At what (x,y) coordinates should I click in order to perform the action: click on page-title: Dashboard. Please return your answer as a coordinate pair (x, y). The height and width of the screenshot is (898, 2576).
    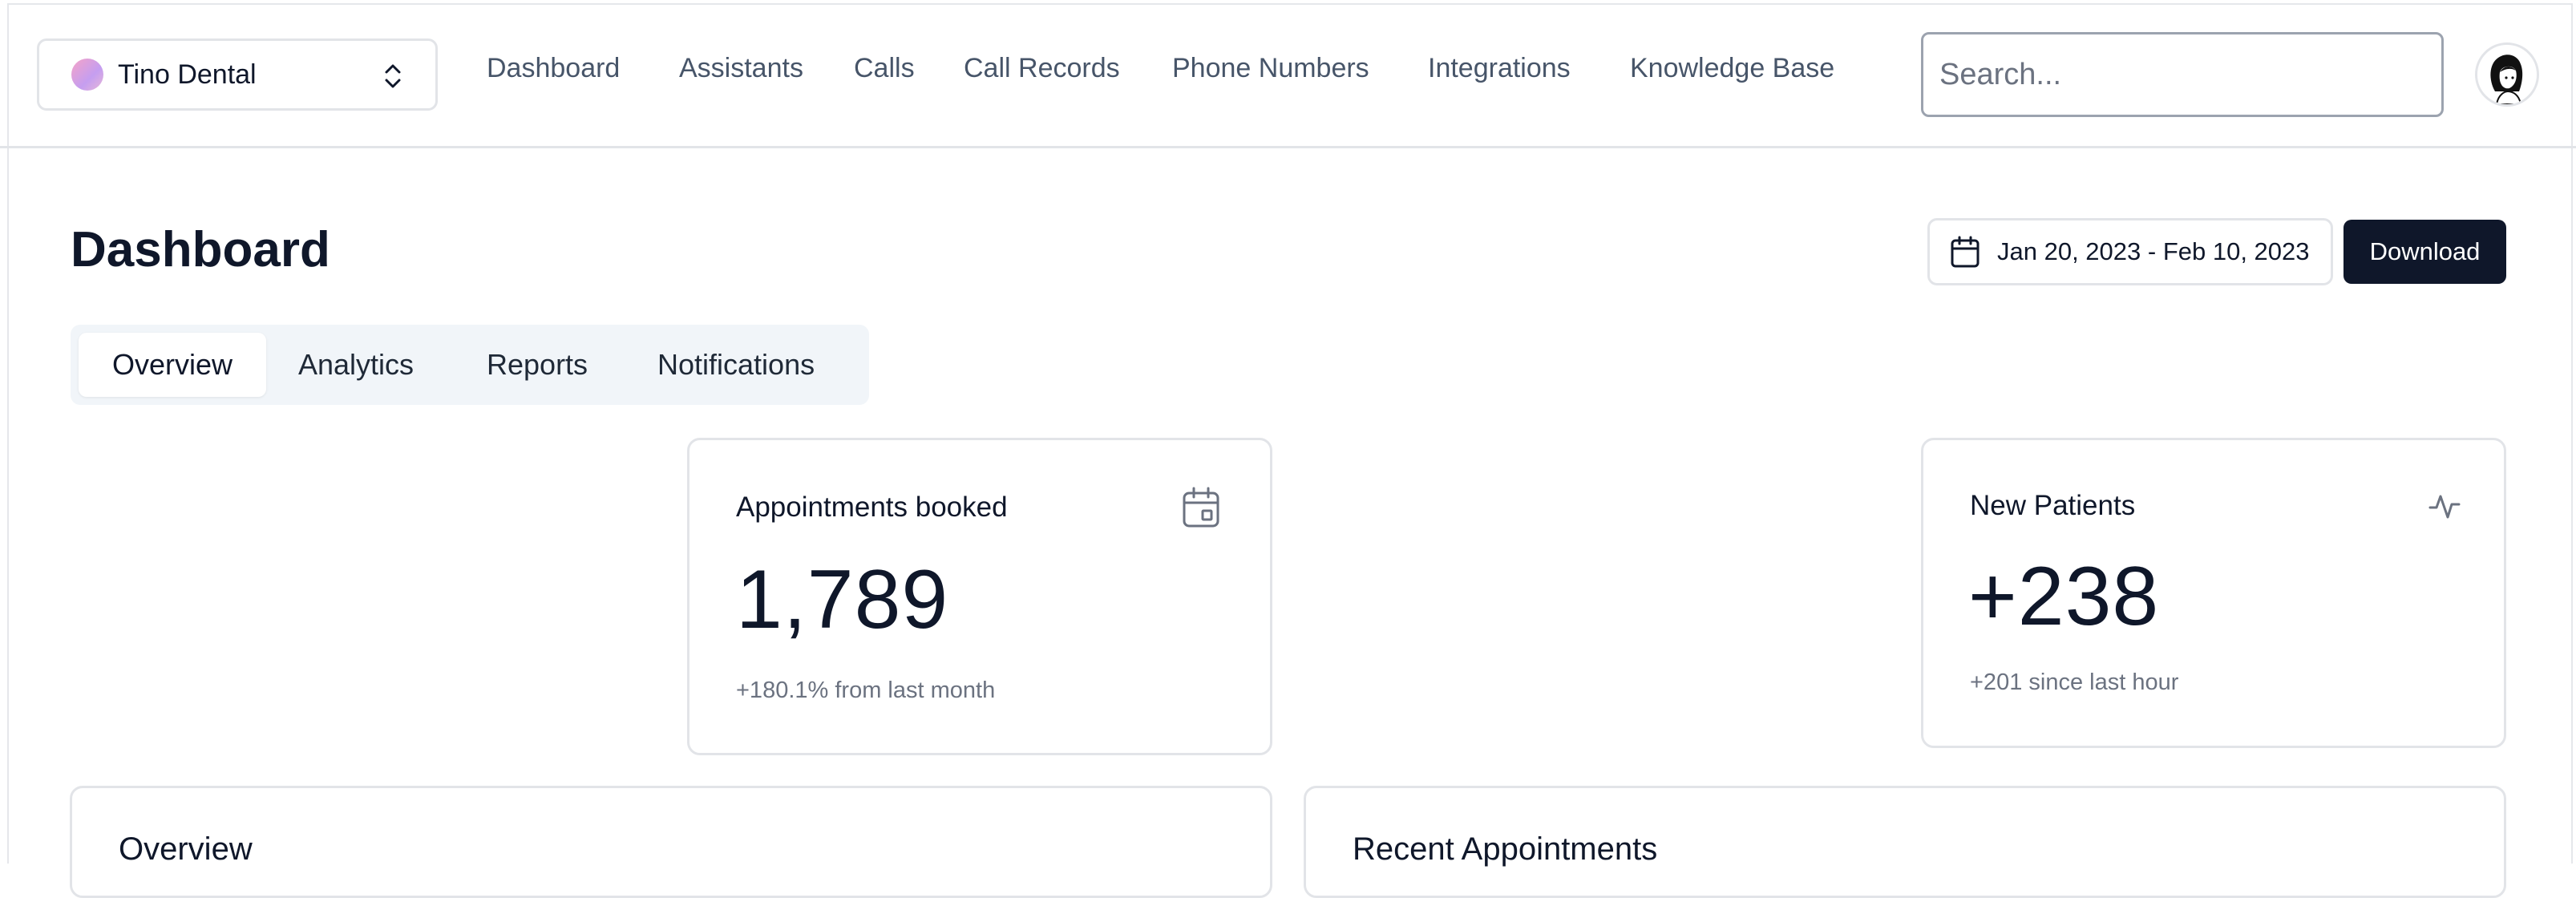
    Looking at the image, I should click on (200, 250).